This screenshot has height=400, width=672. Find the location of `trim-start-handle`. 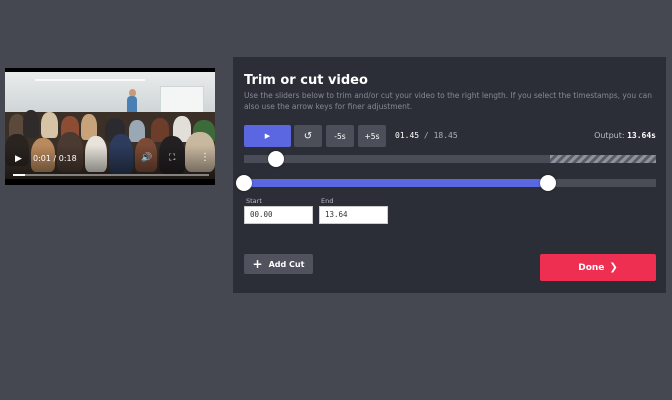

trim-start-handle is located at coordinates (244, 183).